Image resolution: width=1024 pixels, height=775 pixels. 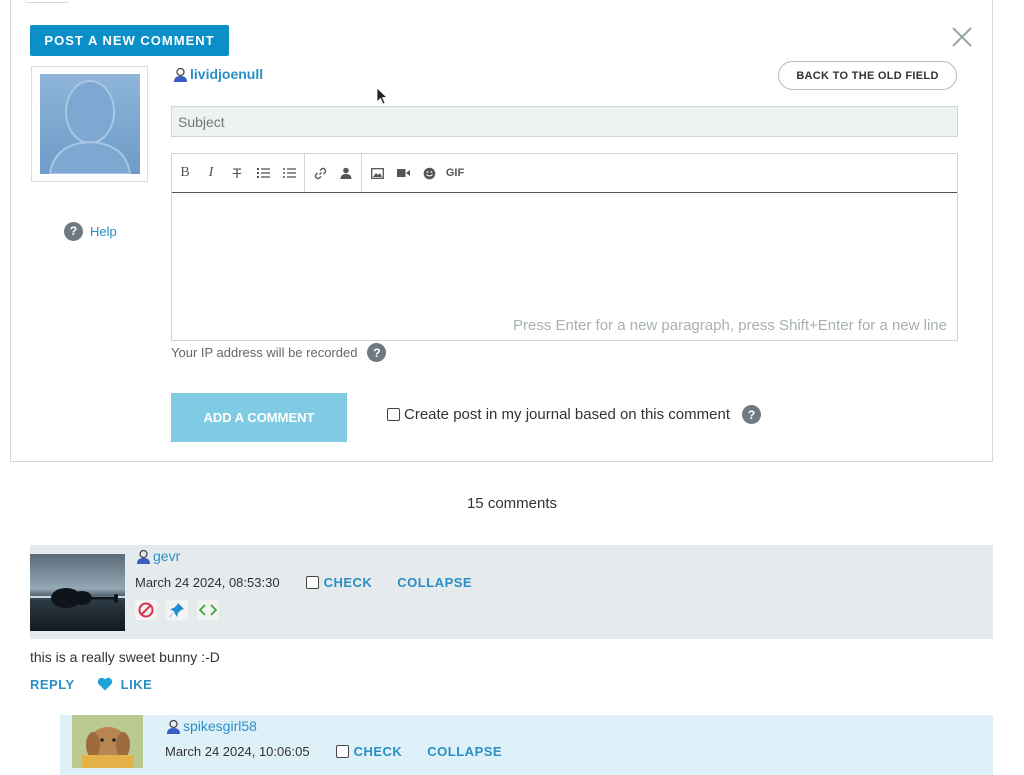 I want to click on reply-username: spikesgirl58, so click(x=220, y=726).